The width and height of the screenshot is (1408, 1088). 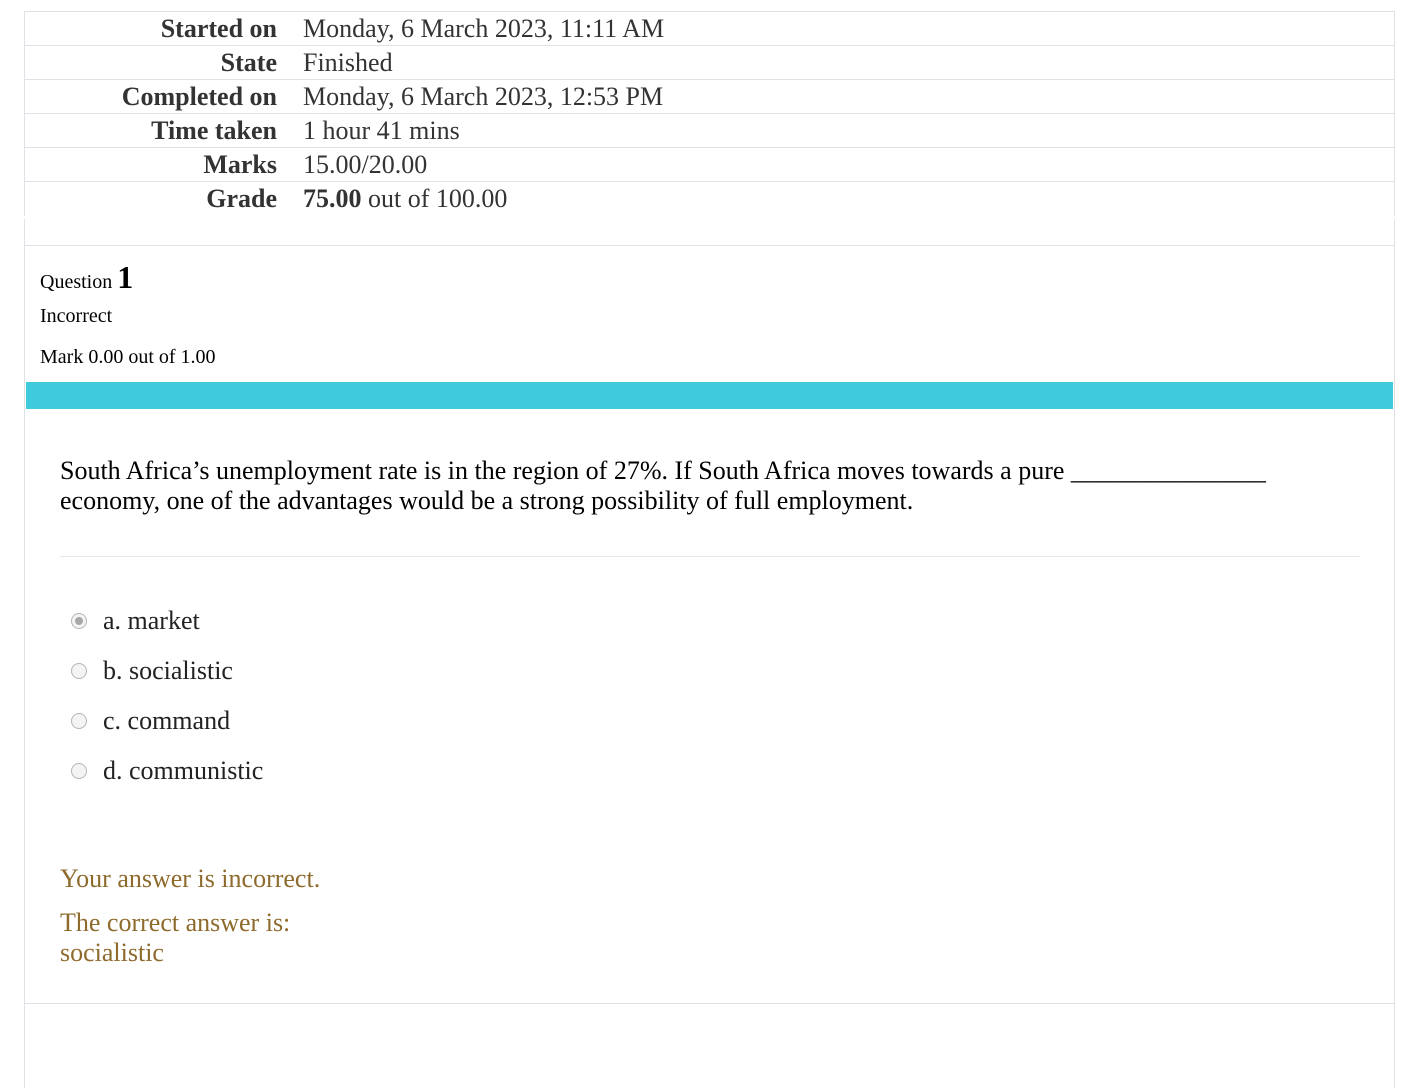 What do you see at coordinates (348, 62) in the screenshot?
I see `summary-value: Finished` at bounding box center [348, 62].